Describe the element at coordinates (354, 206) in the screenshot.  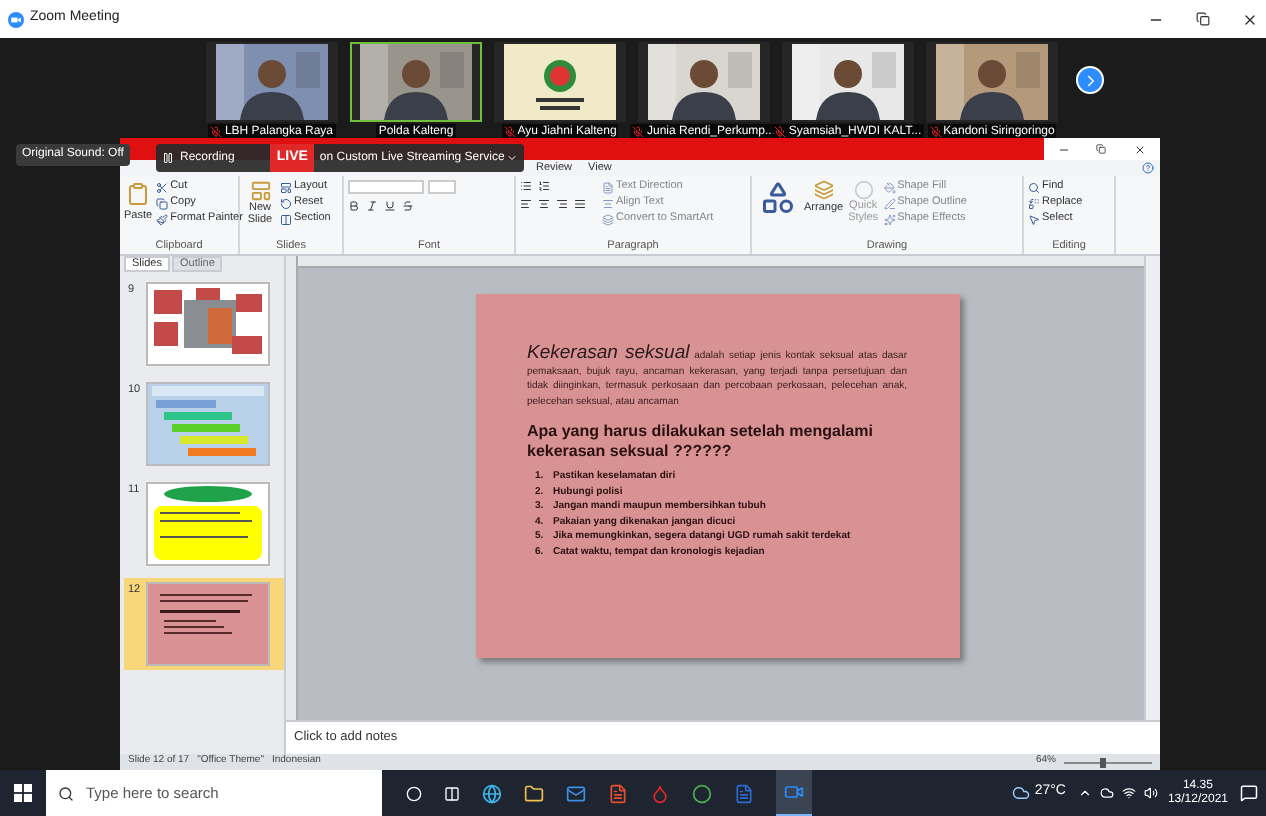
I see `bold-icon` at that location.